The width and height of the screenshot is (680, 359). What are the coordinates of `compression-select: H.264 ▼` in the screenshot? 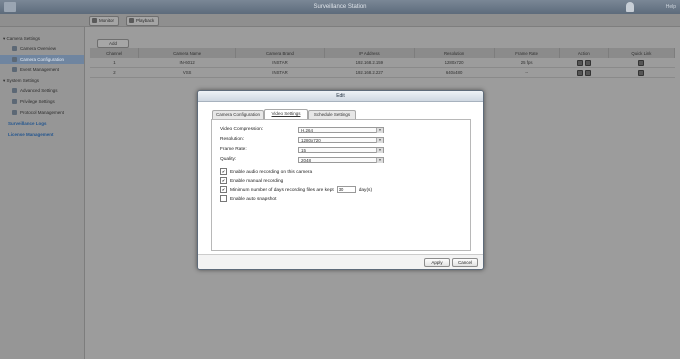 It's located at (341, 130).